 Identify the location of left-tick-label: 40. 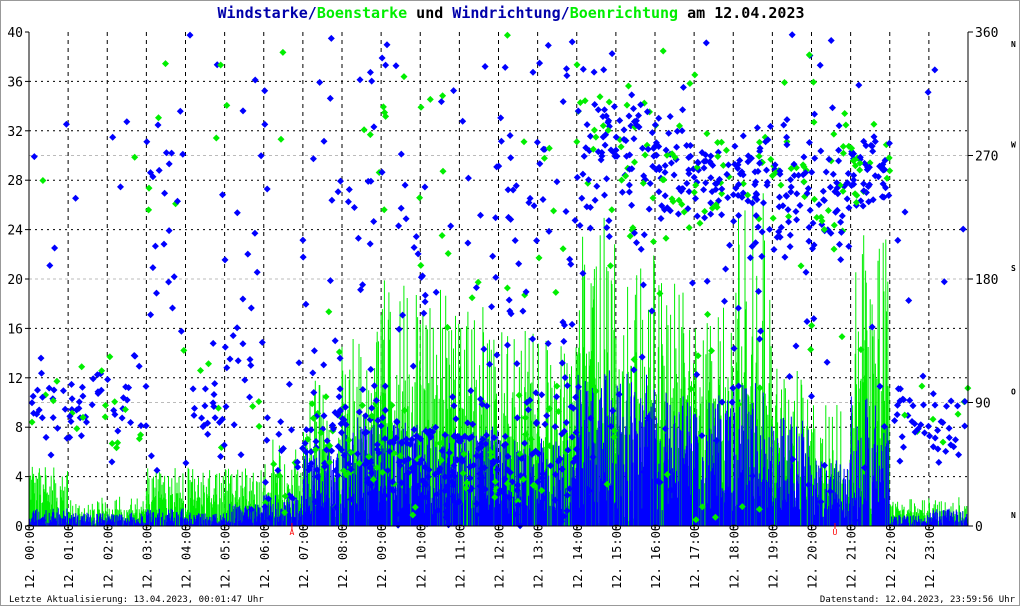
(15, 33).